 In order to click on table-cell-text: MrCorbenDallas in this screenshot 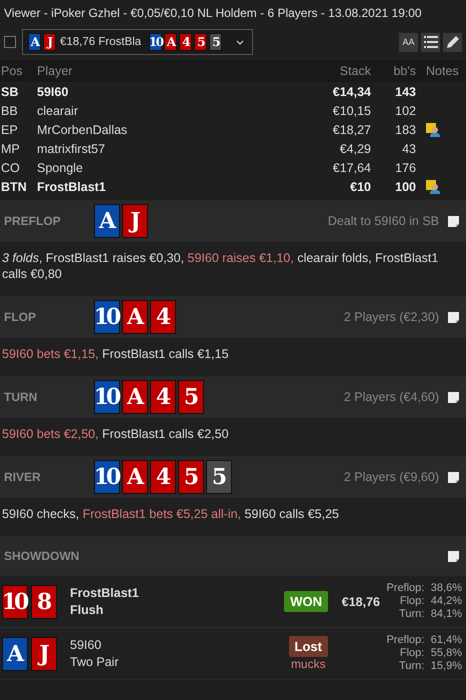, I will do `click(82, 129)`.